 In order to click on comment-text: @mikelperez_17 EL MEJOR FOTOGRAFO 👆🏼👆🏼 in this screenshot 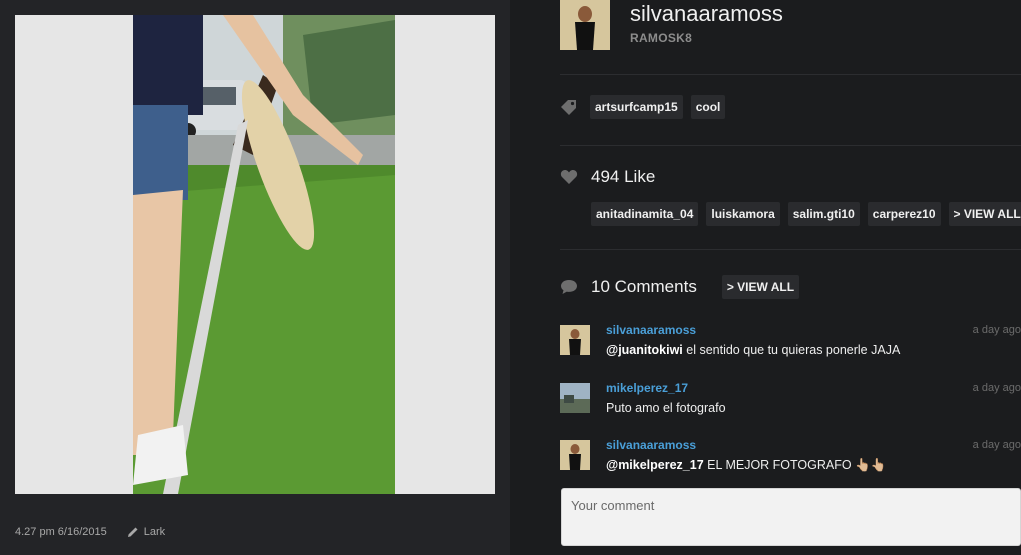, I will do `click(746, 465)`.